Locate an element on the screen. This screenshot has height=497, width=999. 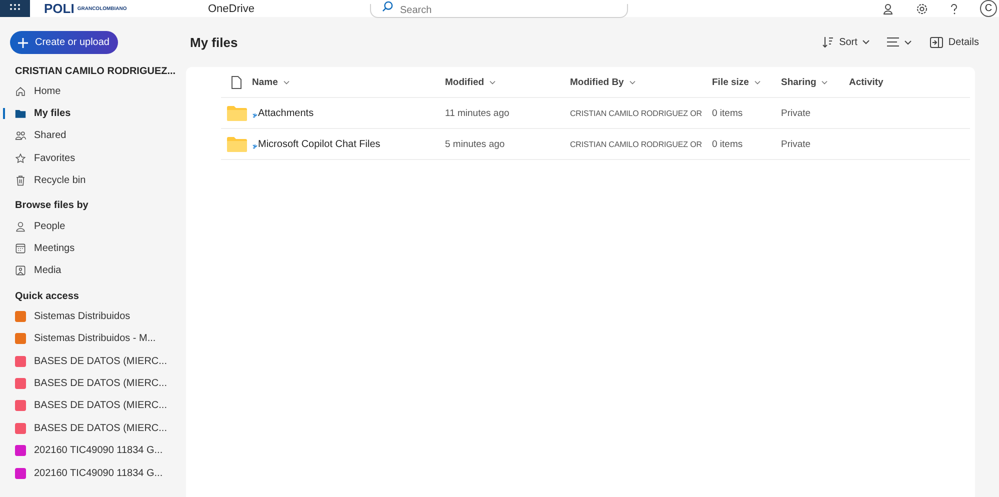
file-name-link: Microsoft Copilot Chat Files is located at coordinates (319, 144).